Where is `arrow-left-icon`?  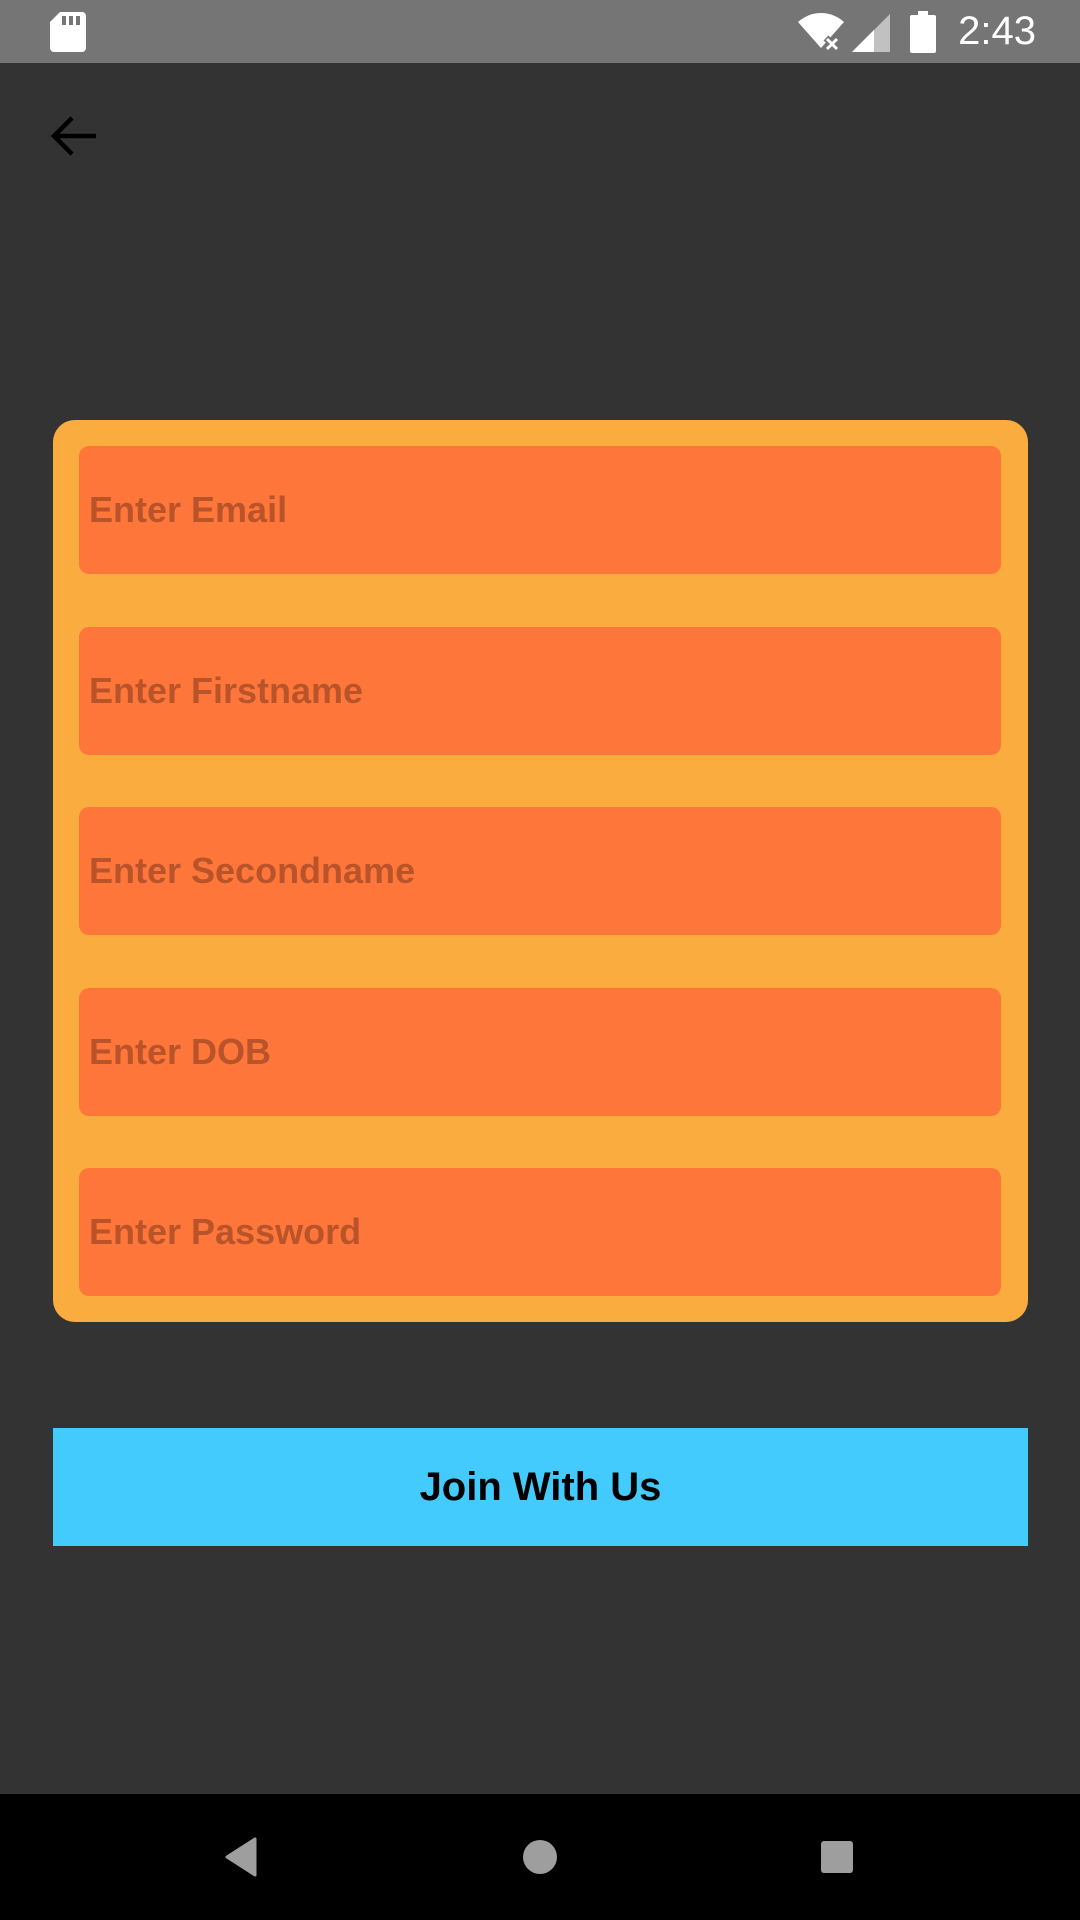
arrow-left-icon is located at coordinates (73, 136).